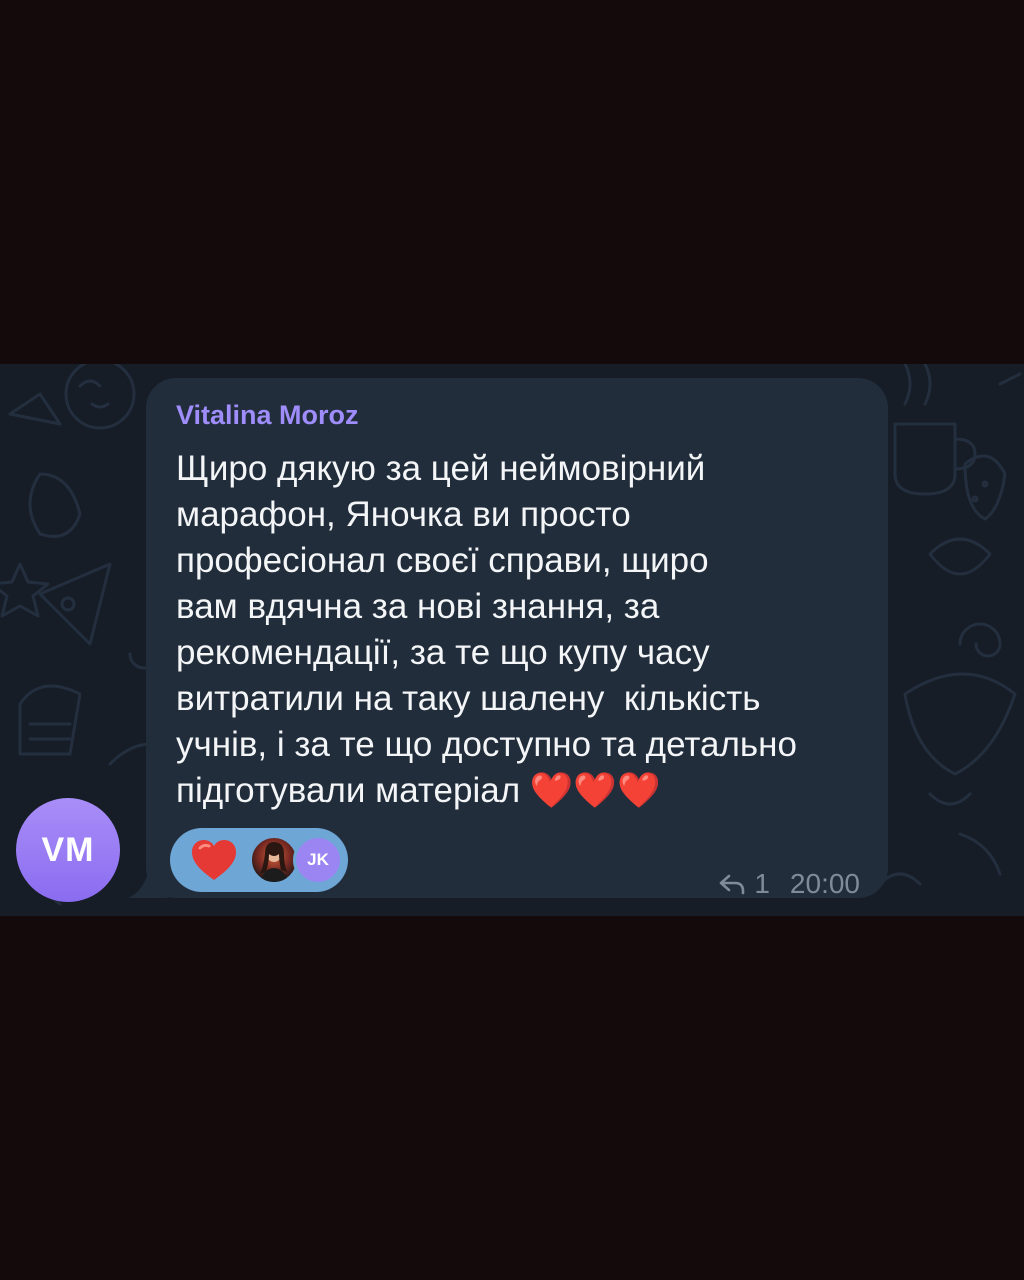  I want to click on sender-avatar: VM, so click(68, 850).